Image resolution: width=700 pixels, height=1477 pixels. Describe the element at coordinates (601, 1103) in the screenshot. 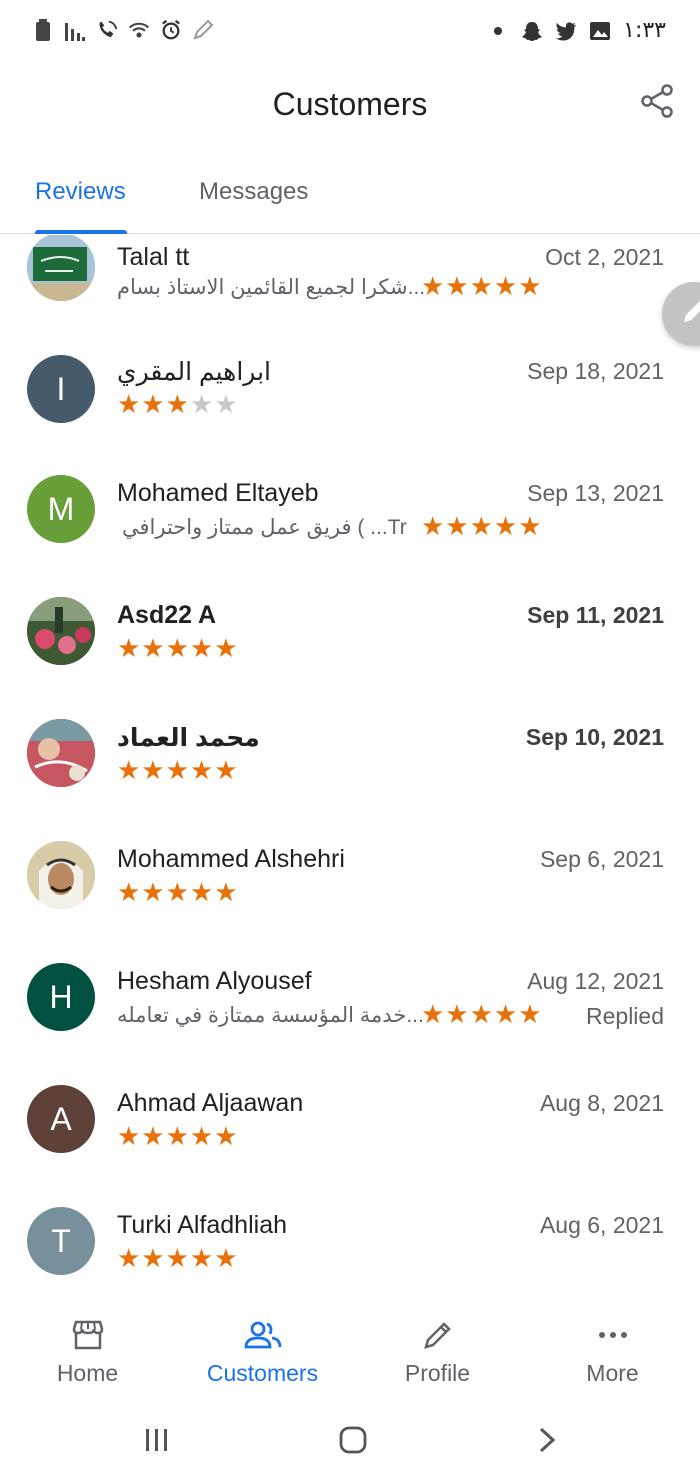

I see `review-date: Aug 8, 2021` at that location.